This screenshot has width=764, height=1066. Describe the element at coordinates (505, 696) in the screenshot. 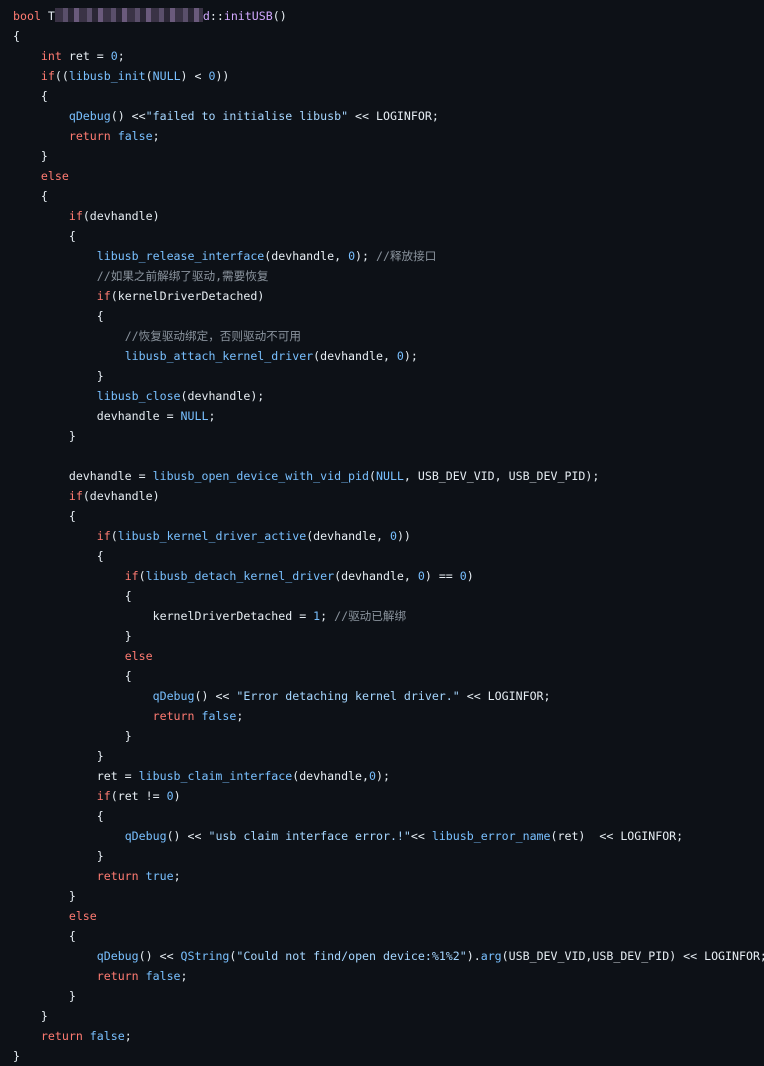

I see `code-token: << LOGINFOR;` at that location.